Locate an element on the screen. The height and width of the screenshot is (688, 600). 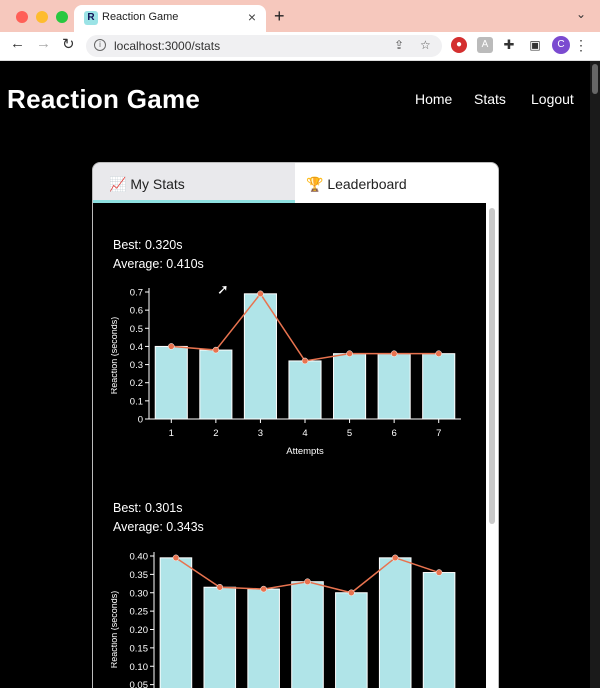
y-tick-label: 0.2 is located at coordinates (136, 383).